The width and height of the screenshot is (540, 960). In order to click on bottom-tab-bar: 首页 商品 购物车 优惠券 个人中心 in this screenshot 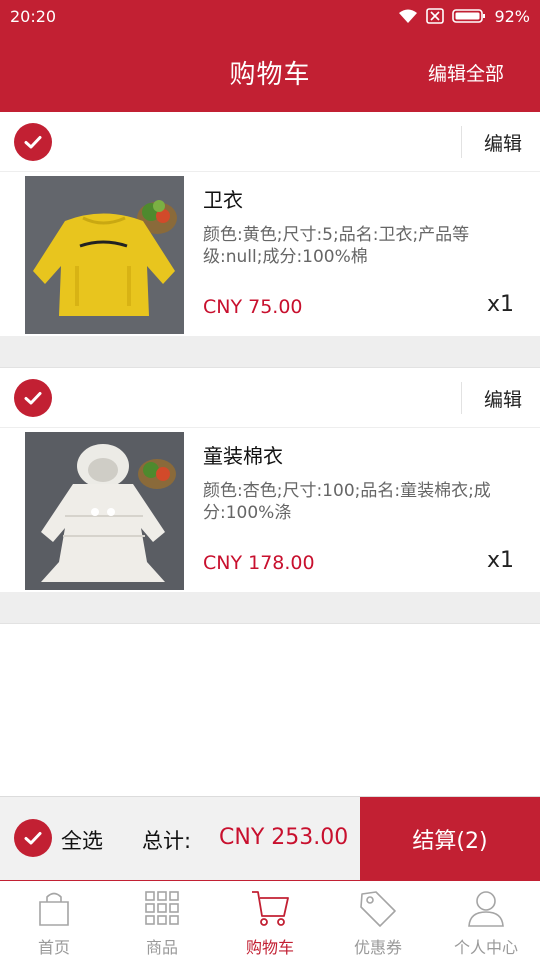, I will do `click(270, 920)`.